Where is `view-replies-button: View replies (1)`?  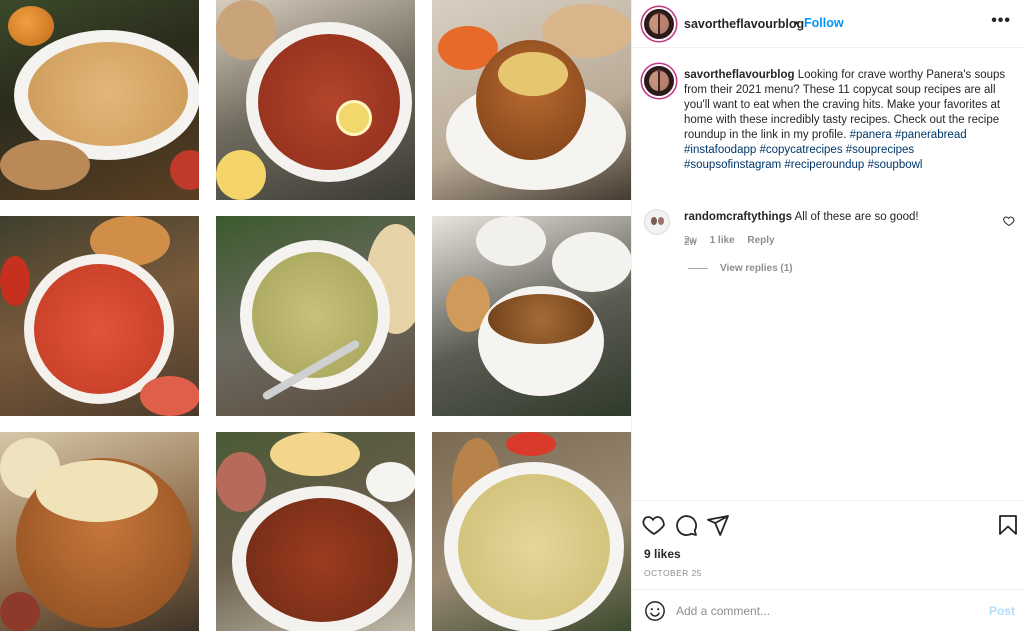 view-replies-button: View replies (1) is located at coordinates (740, 268).